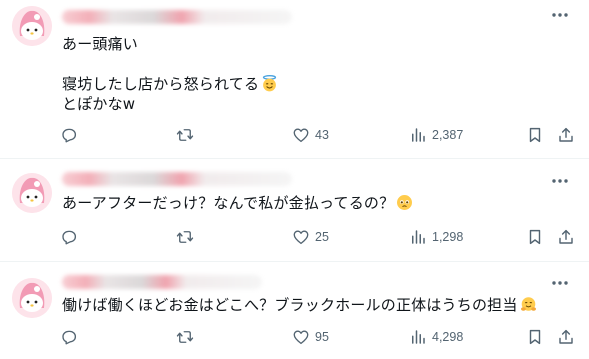  I want to click on hugging-emoji, so click(528, 304).